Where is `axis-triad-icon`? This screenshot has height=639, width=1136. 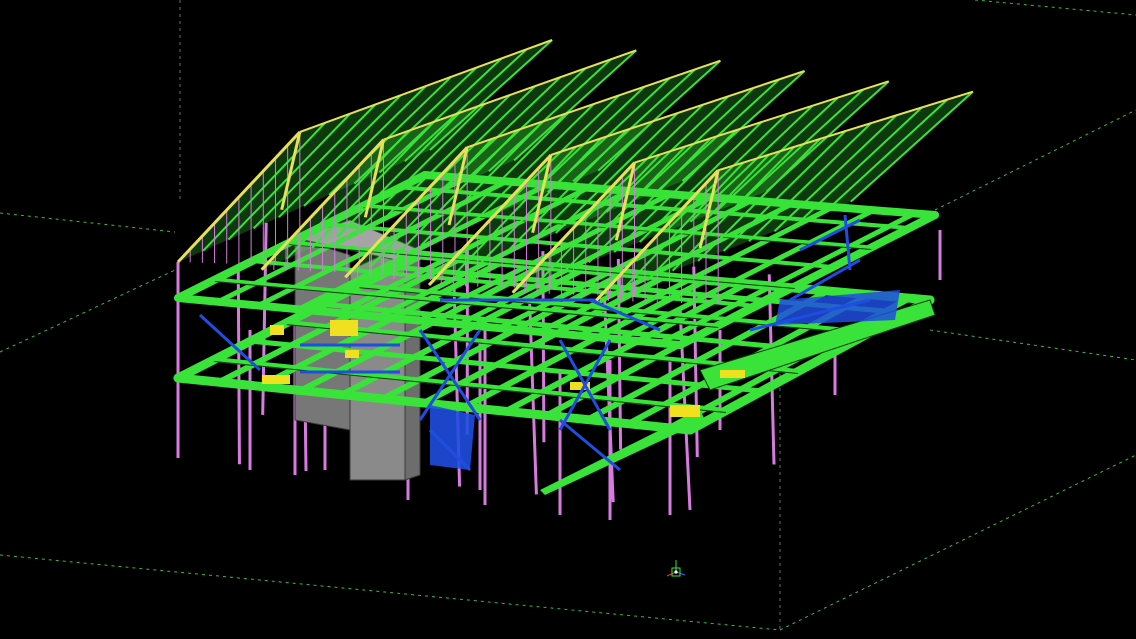 axis-triad-icon is located at coordinates (676, 568).